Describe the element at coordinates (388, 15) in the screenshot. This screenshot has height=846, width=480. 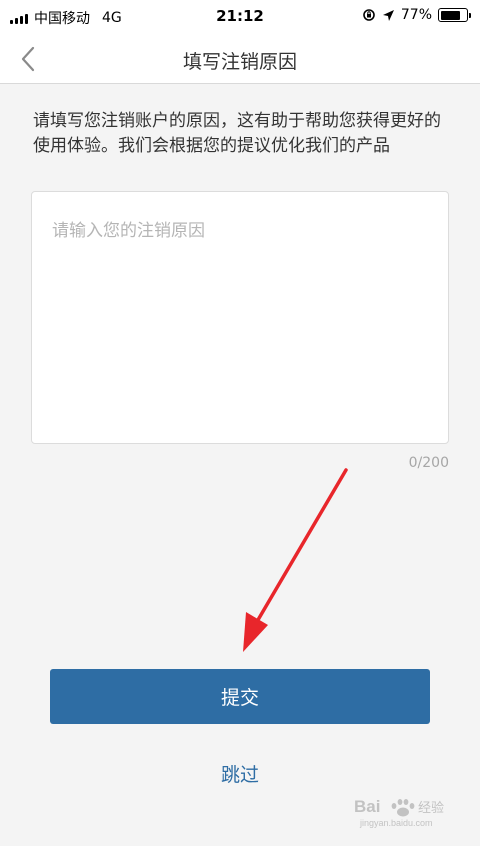
I see `location-arrow-icon` at that location.